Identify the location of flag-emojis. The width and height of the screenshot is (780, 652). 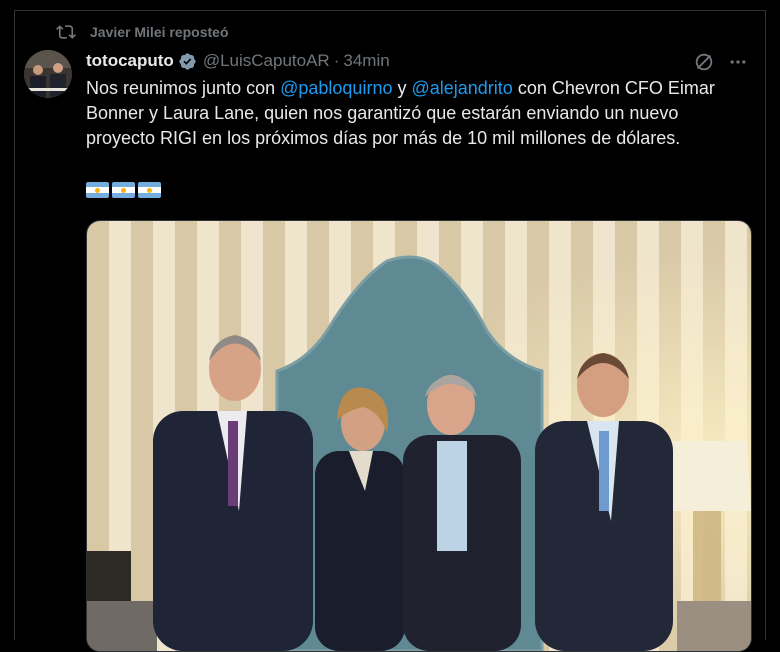
(123, 190).